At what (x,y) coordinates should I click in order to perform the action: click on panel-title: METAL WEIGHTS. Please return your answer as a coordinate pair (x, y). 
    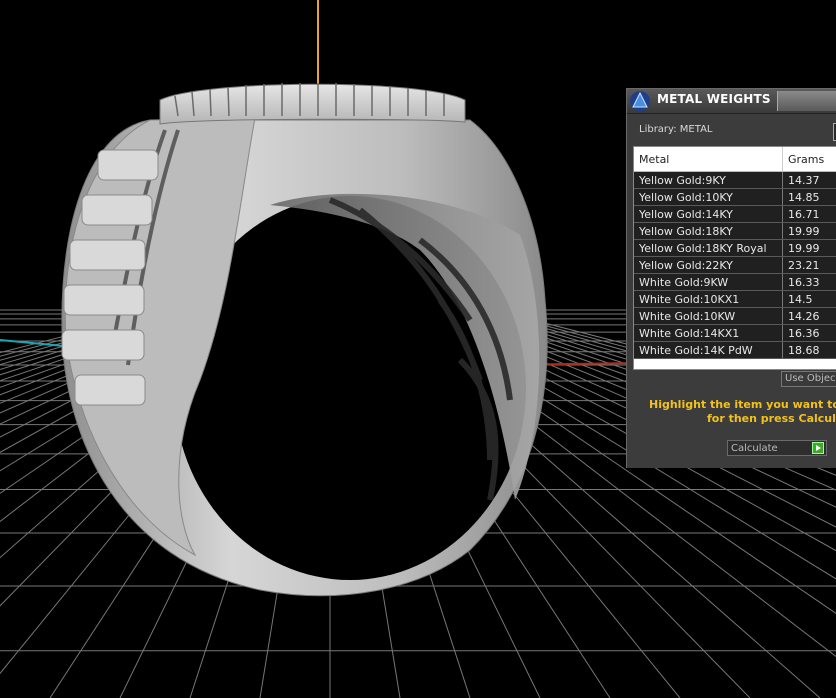
    Looking at the image, I should click on (714, 99).